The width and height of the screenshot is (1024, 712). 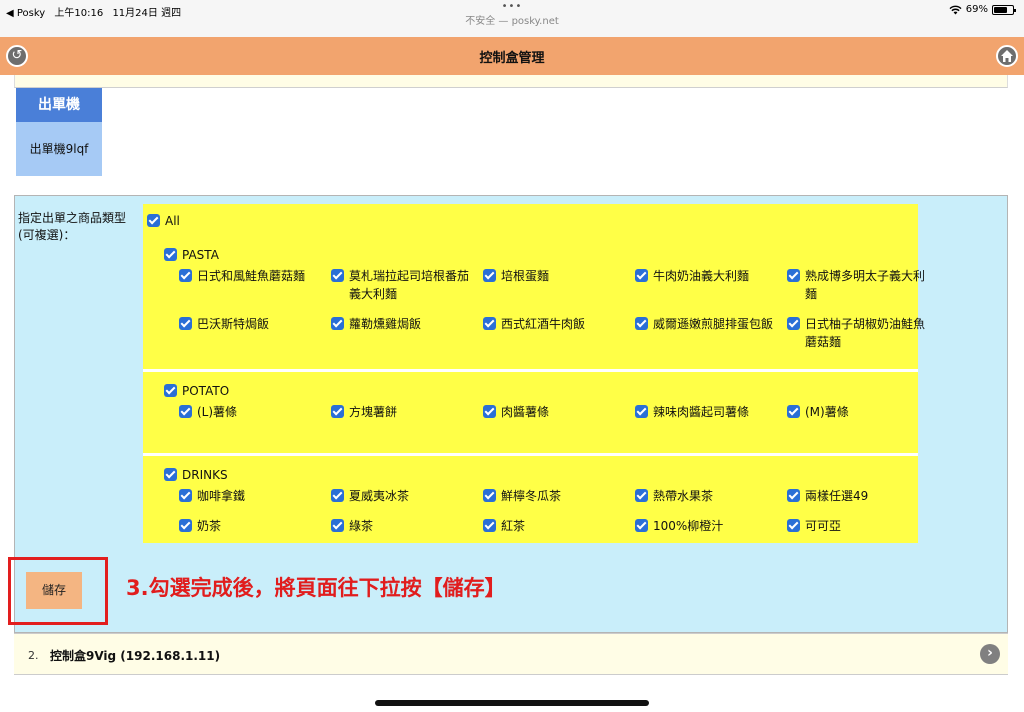 I want to click on category-group-potato: POTATO (L)薯條 方塊薯餅 肉醬薯條 辣味肉醬起司薯條 (M)薯條, so click(x=530, y=411).